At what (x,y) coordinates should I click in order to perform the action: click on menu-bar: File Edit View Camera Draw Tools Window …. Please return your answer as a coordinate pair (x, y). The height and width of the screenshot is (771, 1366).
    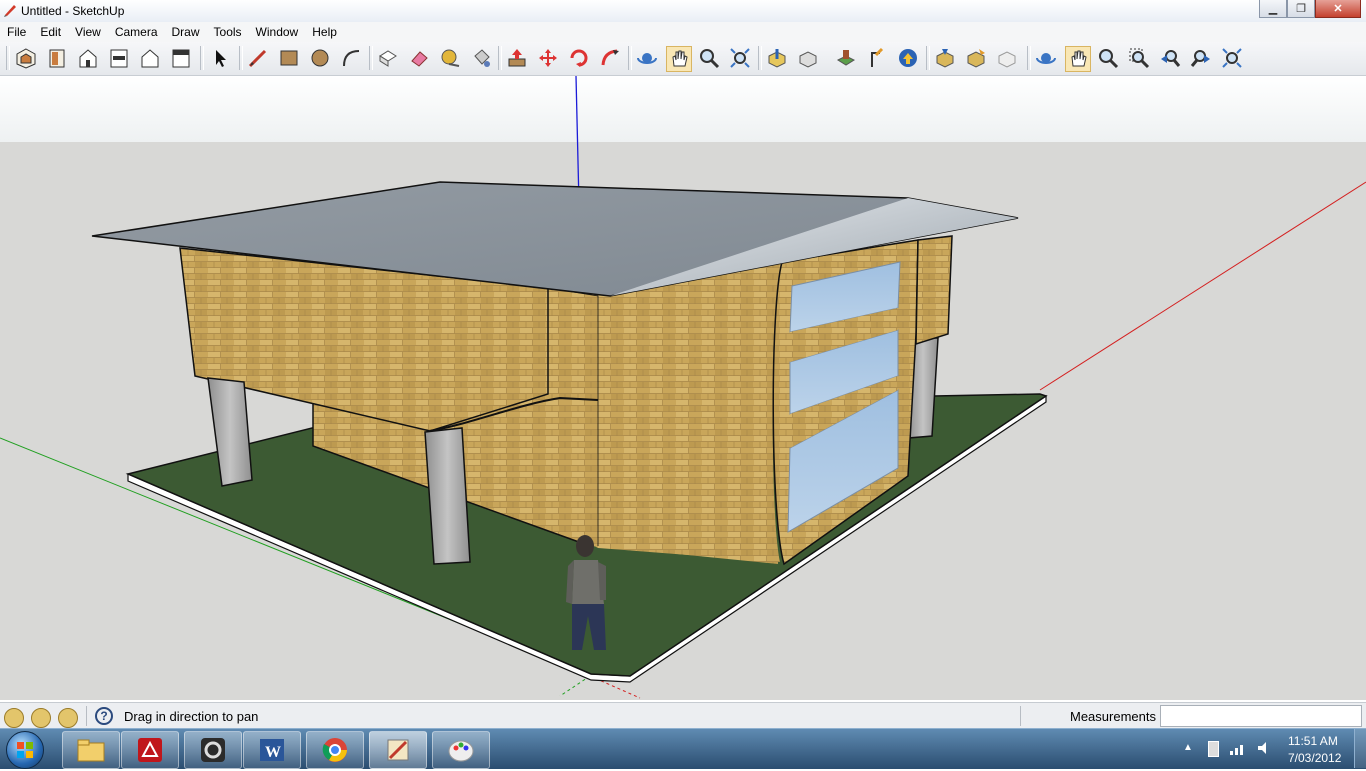
    Looking at the image, I should click on (683, 32).